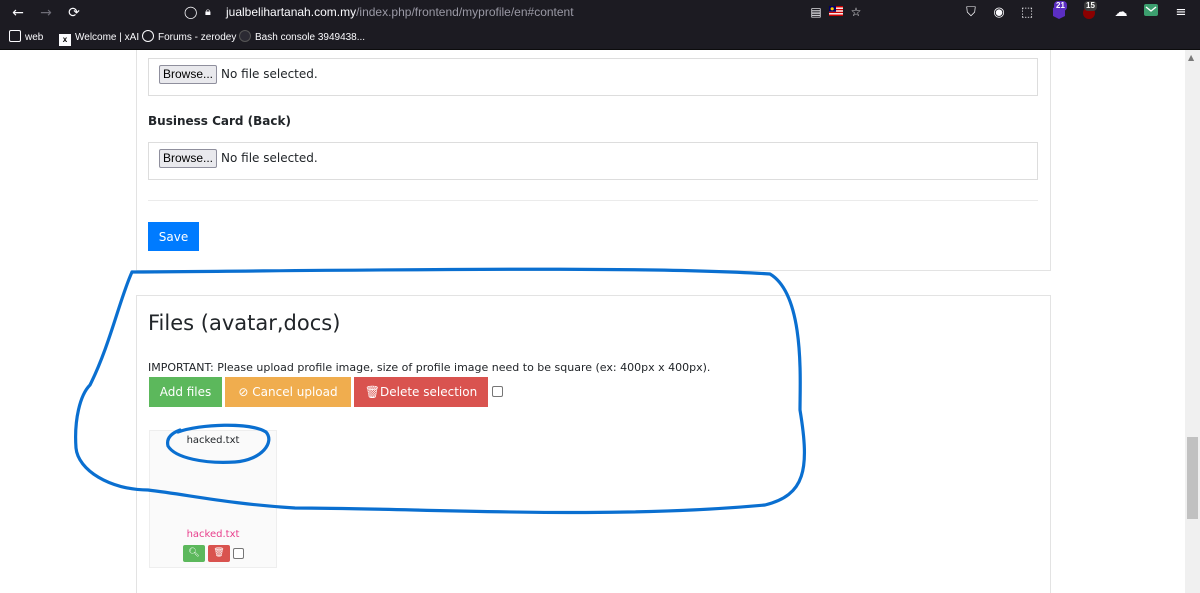  I want to click on bookmark-label: Welcome | xAI, so click(107, 37).